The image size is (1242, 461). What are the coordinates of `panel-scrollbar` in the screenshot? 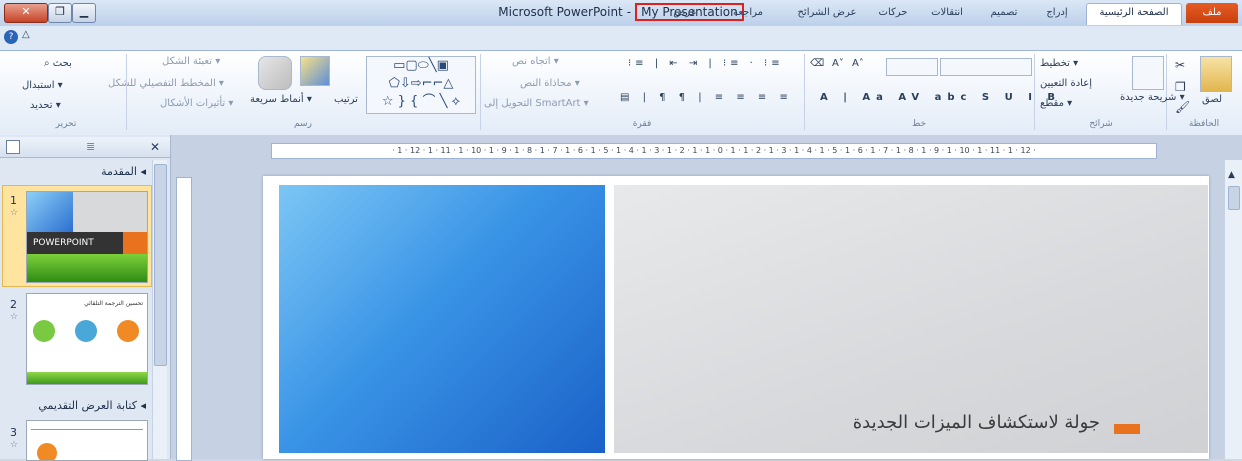 It's located at (159, 309).